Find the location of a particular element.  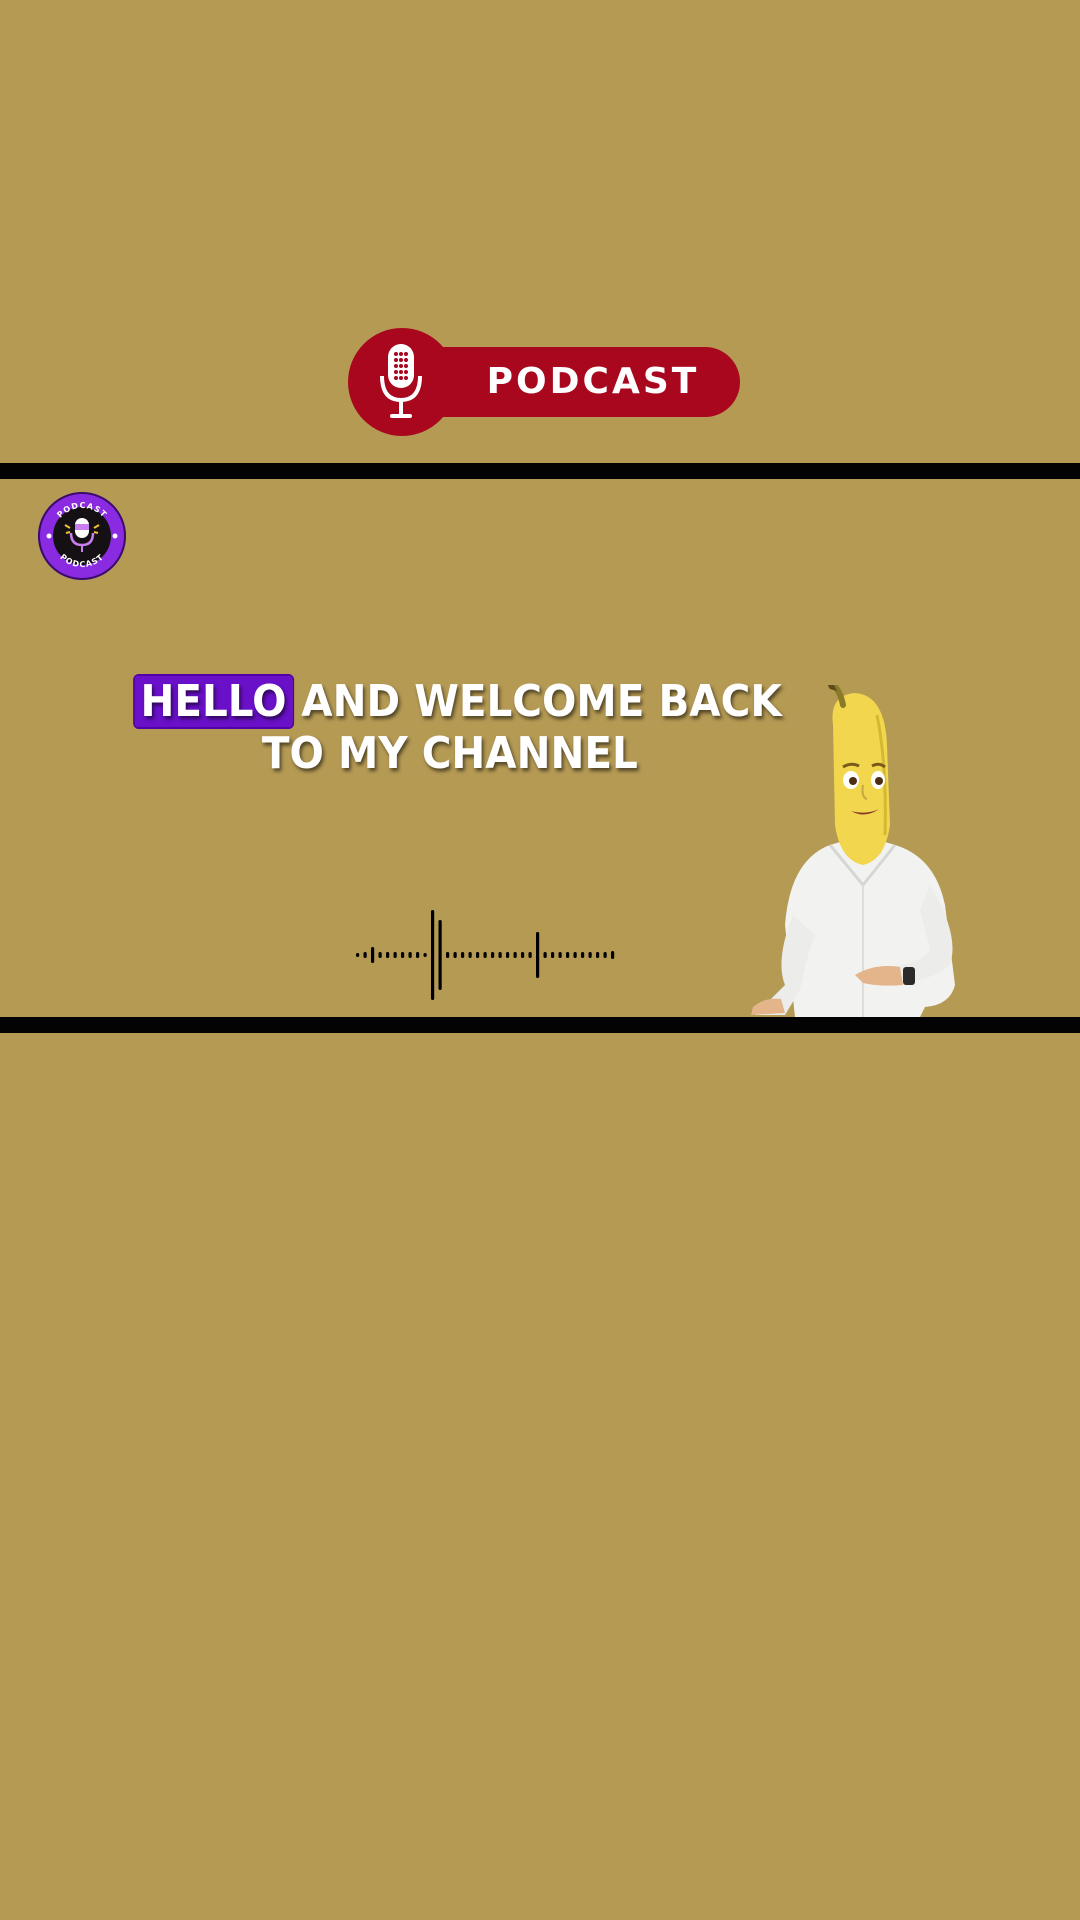

audio-waveform-icon is located at coordinates (485, 955).